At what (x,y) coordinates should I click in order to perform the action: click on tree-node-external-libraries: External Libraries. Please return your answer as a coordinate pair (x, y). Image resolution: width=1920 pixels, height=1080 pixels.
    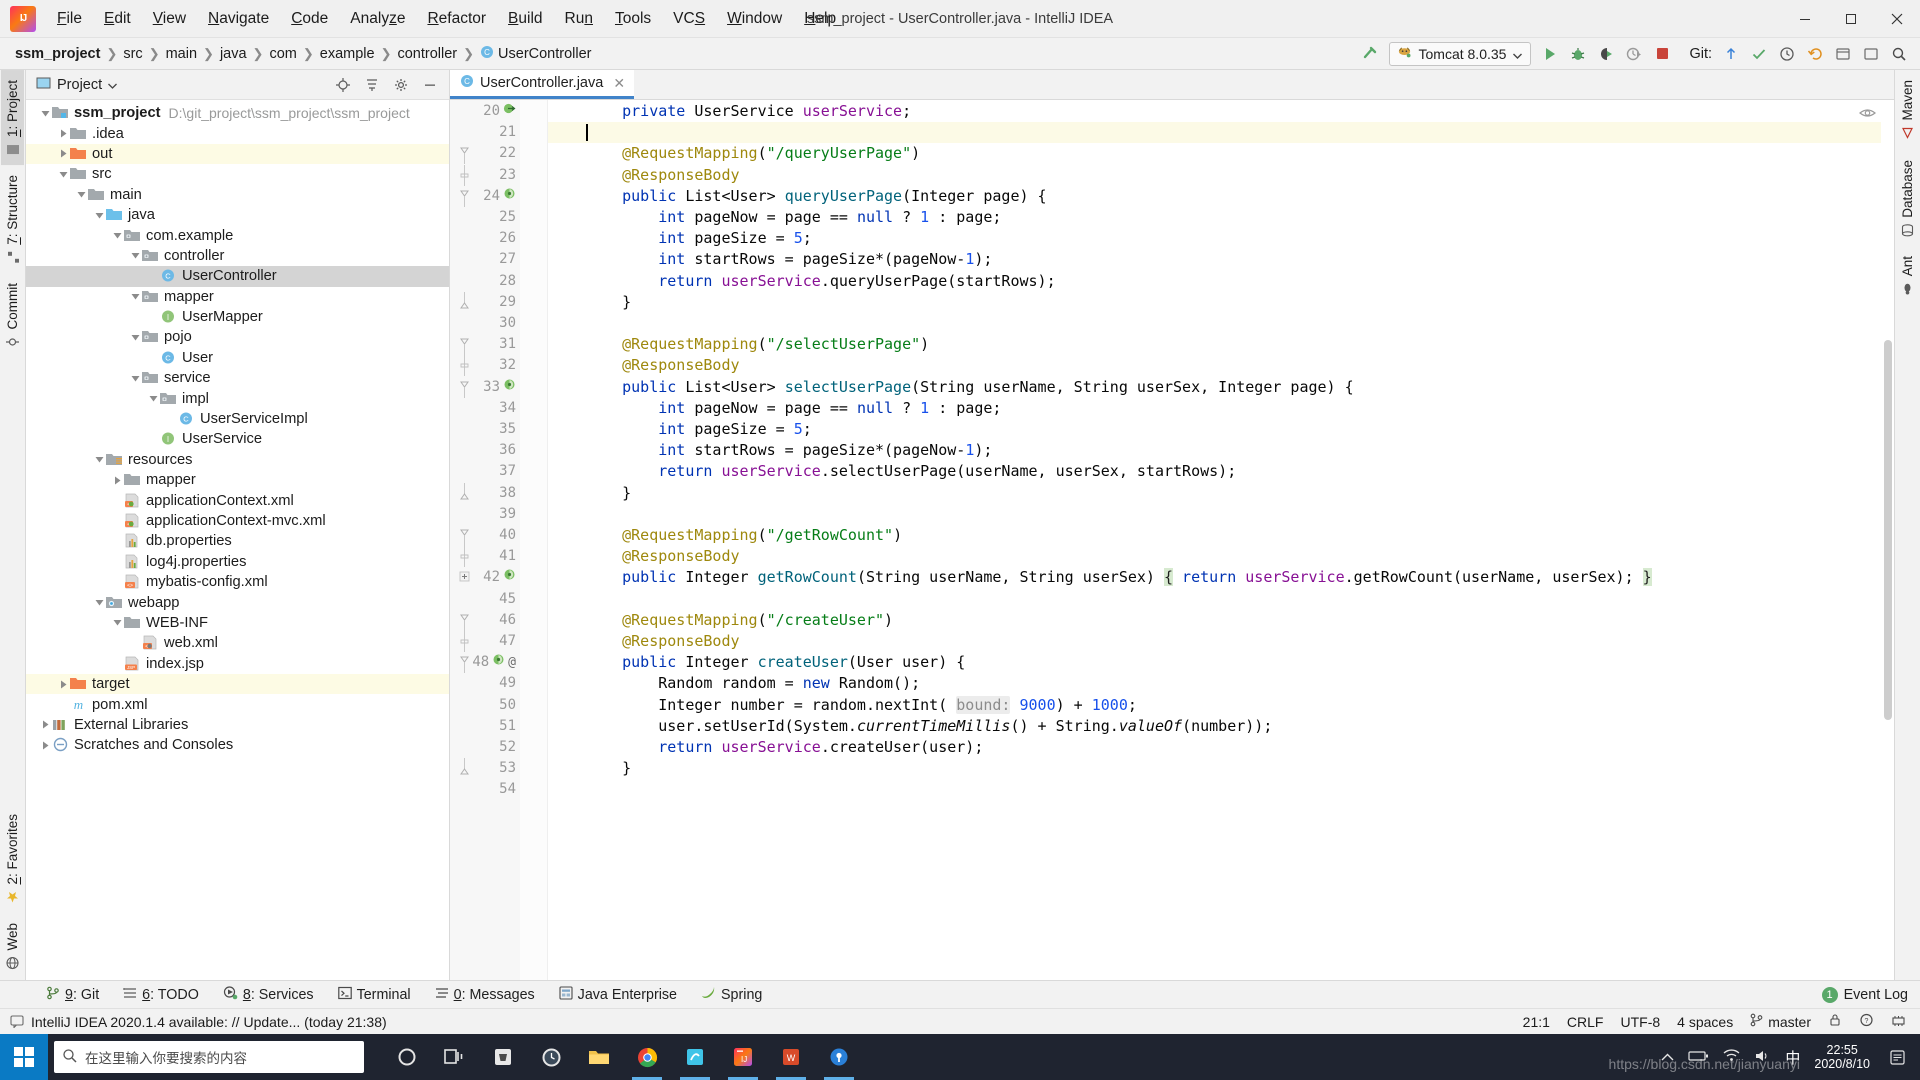
    Looking at the image, I should click on (237, 725).